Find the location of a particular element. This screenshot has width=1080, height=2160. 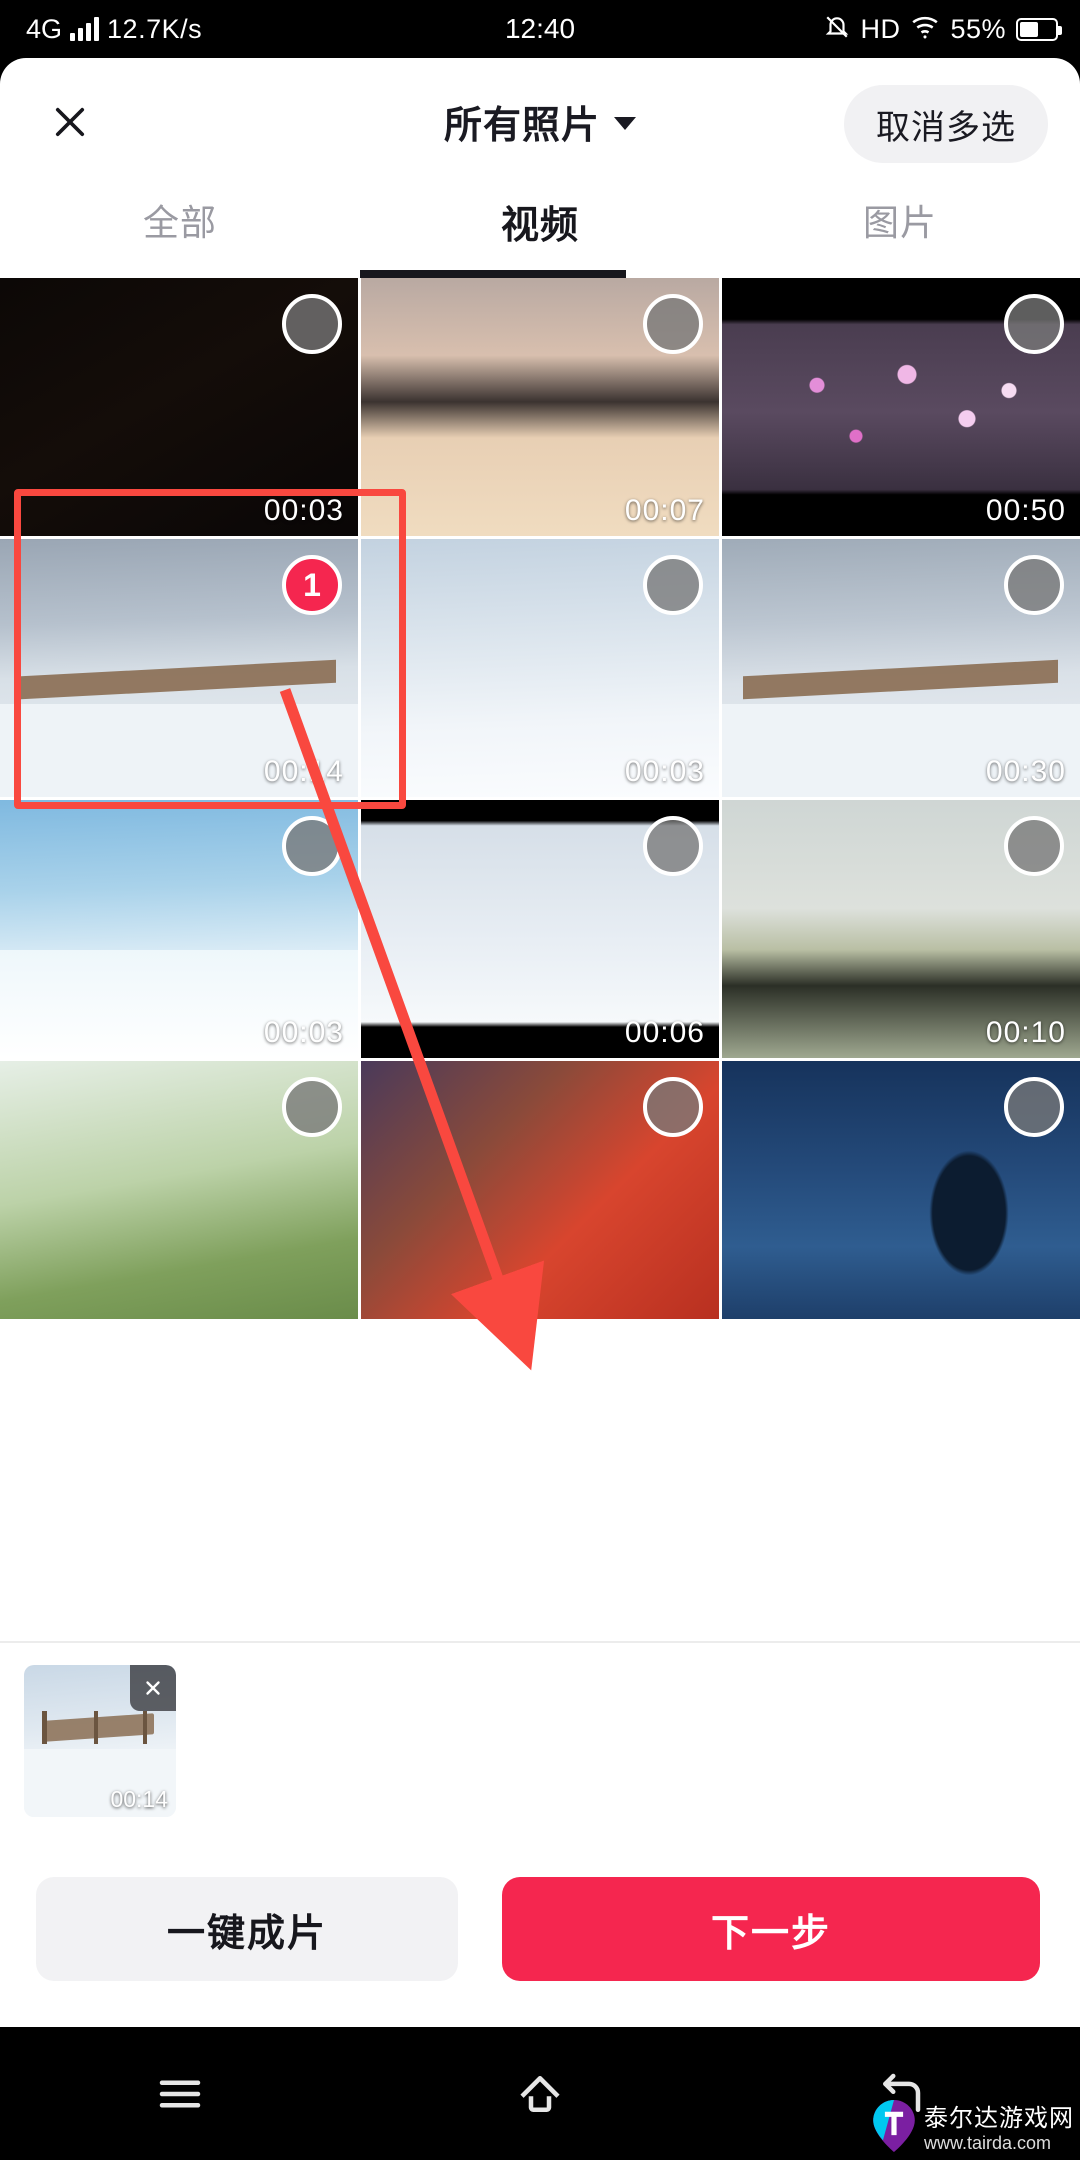

hd-label: HD is located at coordinates (880, 28).